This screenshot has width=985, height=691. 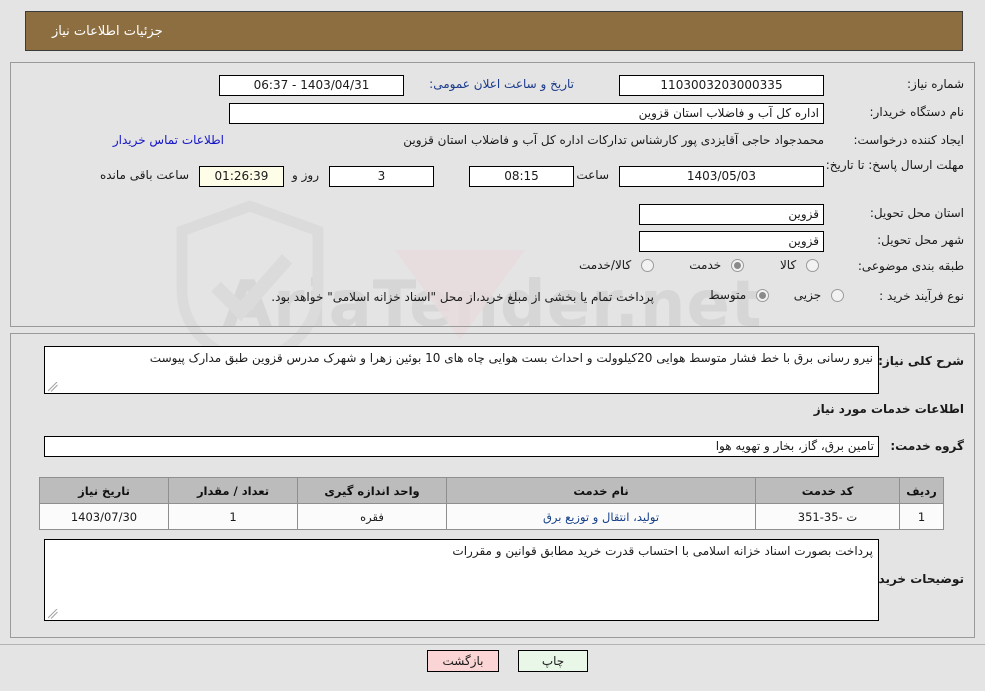 I want to click on delivery-province-label: استان محل تحویل:, so click(x=916, y=213).